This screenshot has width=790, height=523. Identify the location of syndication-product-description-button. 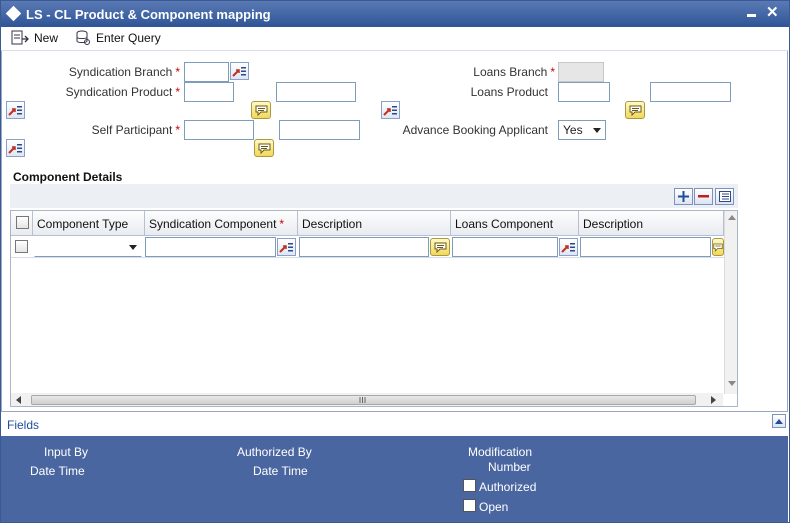
(261, 110).